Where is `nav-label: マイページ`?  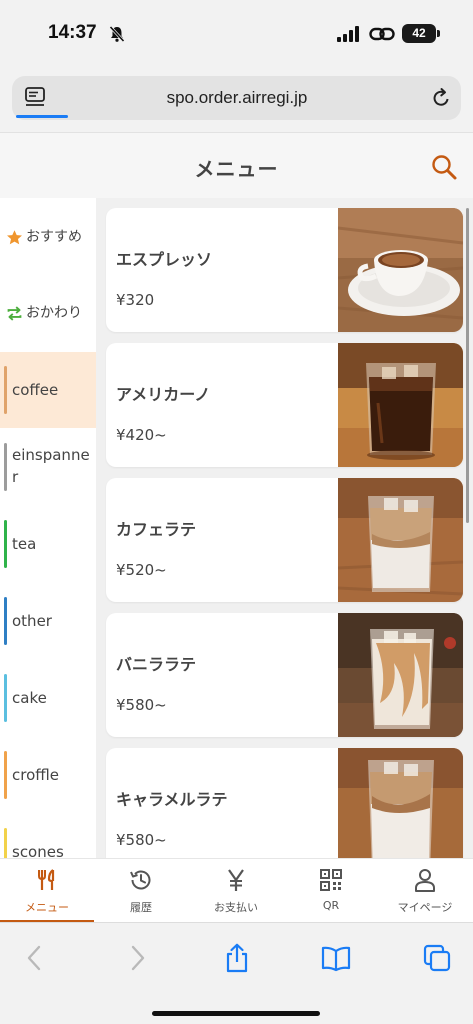
nav-label: マイページ is located at coordinates (425, 907).